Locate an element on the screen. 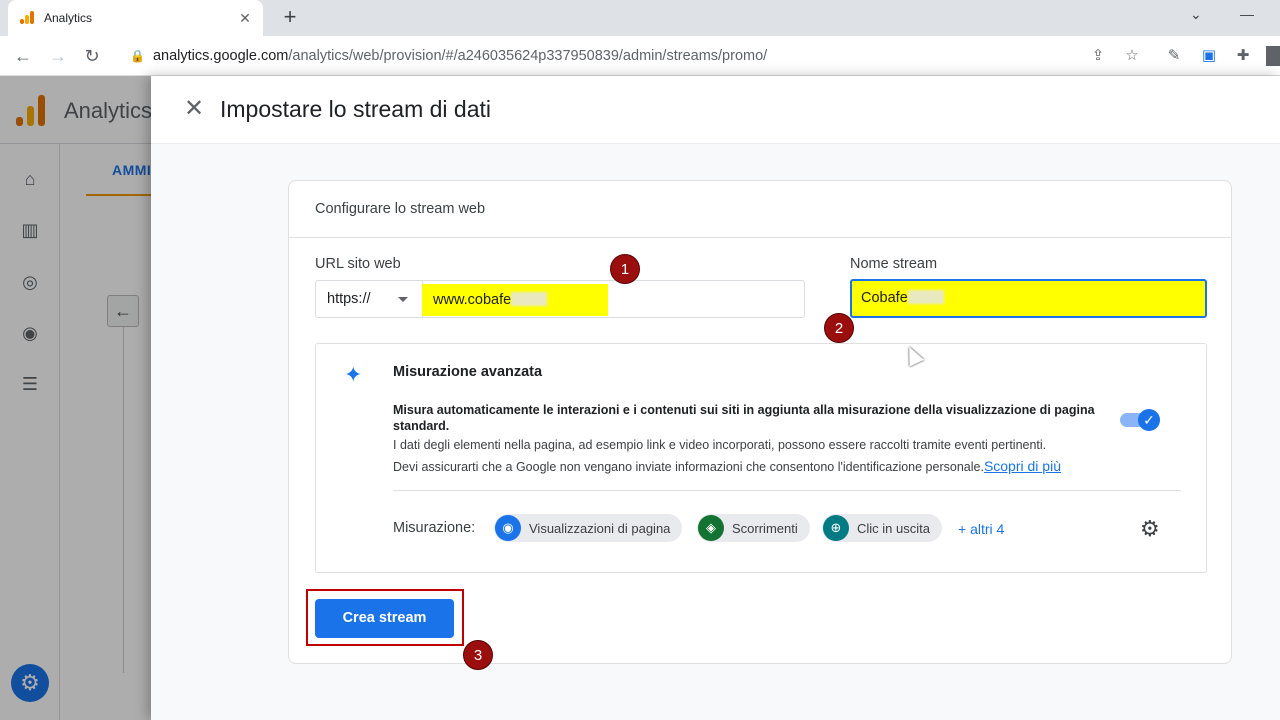  tab-close-icon: ✕ is located at coordinates (245, 18).